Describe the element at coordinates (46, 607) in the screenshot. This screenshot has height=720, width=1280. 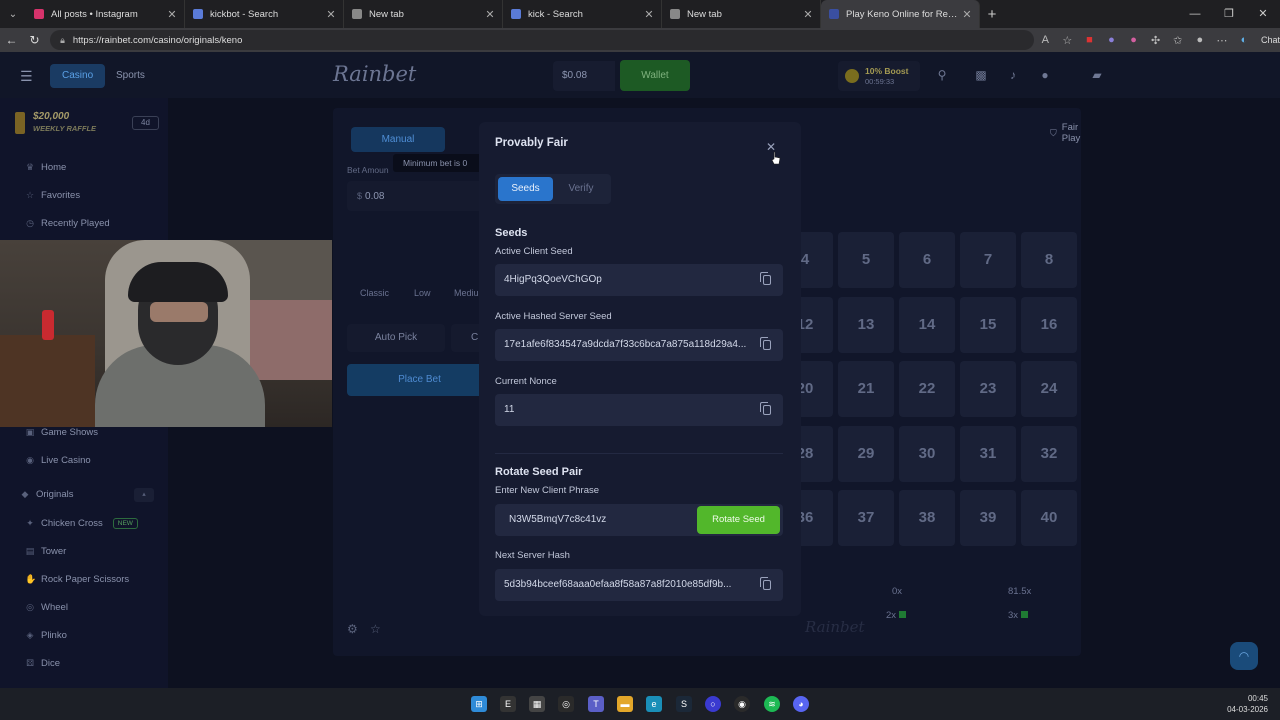
I see `sidebar-item-wheel: ◎ Wheel` at that location.